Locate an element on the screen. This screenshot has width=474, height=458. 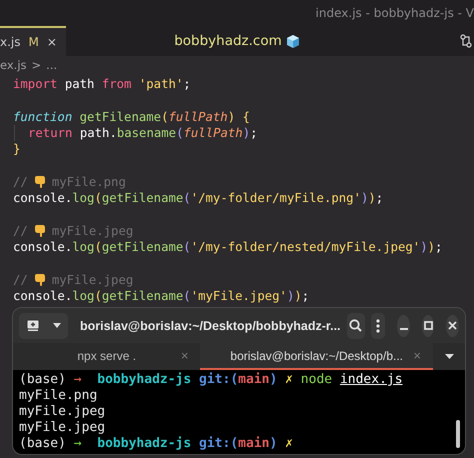
maximize-icon is located at coordinates (428, 325).